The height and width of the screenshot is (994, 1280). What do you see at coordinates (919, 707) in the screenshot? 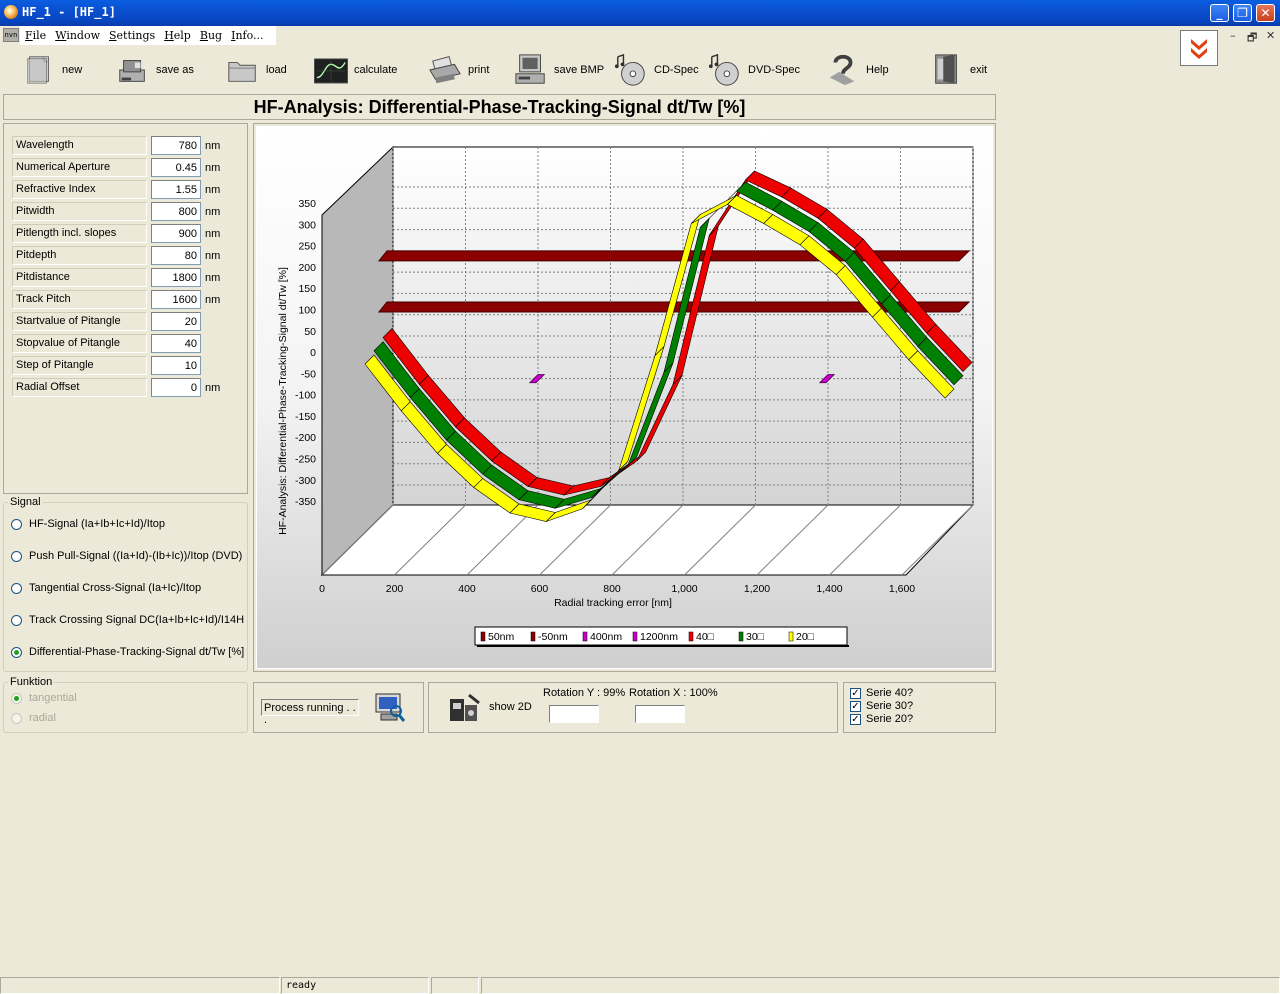
I see `series-panel: ✓ Serie 40? ✓ Serie 30? ✓ Serie 20?` at bounding box center [919, 707].